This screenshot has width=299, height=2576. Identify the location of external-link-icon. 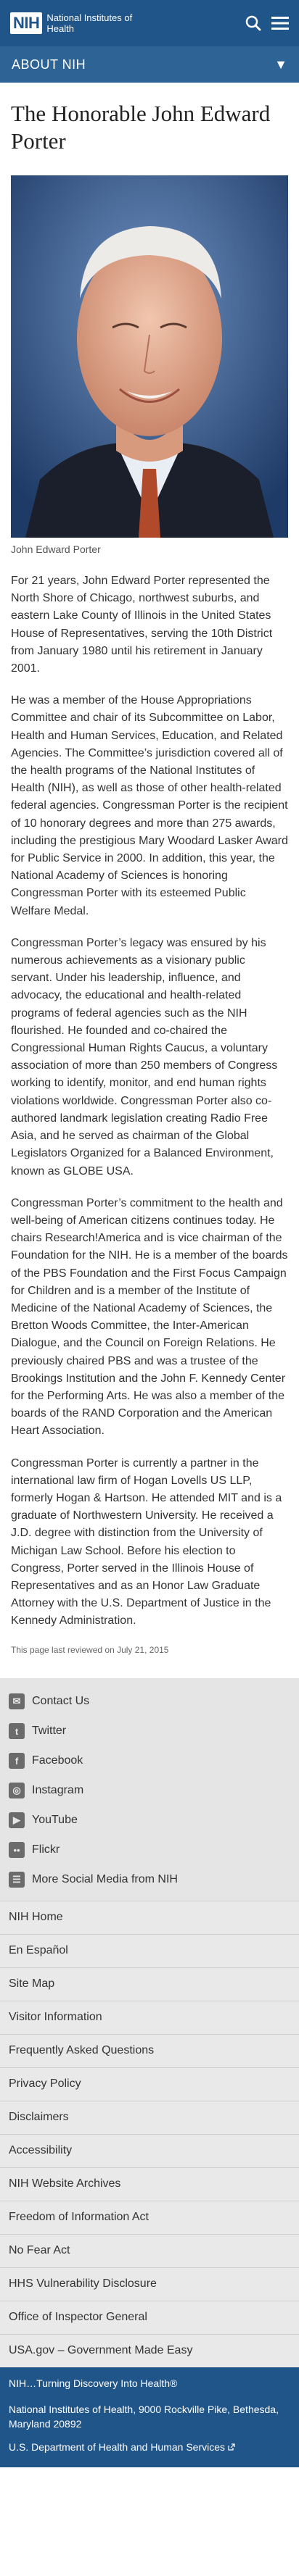
(231, 2447).